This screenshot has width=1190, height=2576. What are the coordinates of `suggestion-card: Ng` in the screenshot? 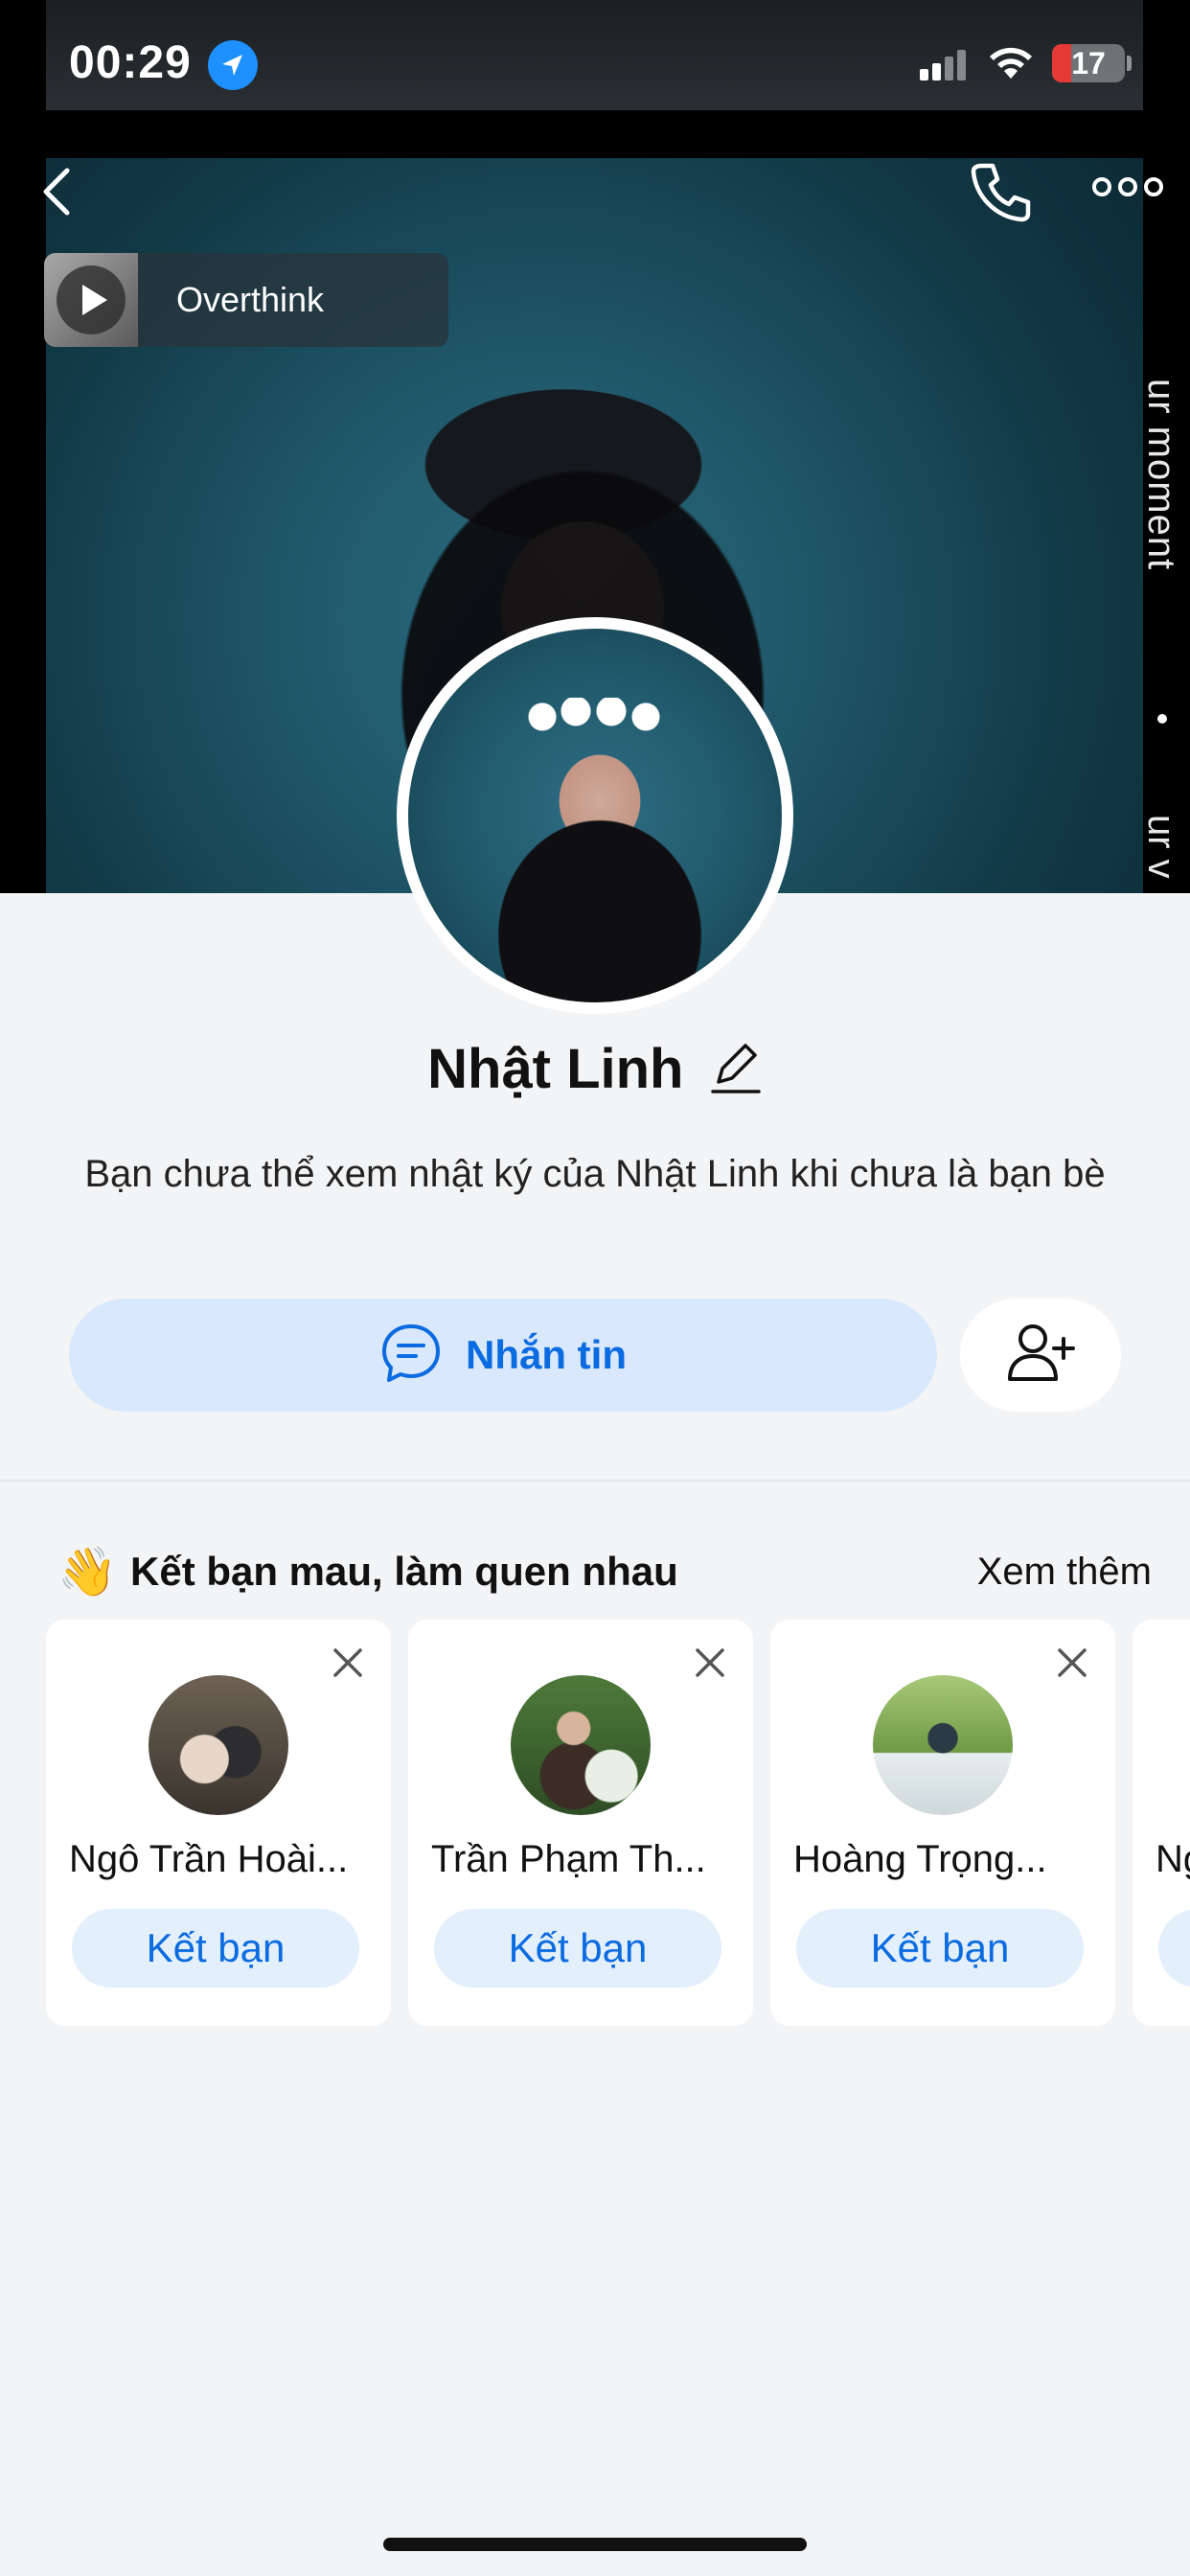 It's located at (1162, 1823).